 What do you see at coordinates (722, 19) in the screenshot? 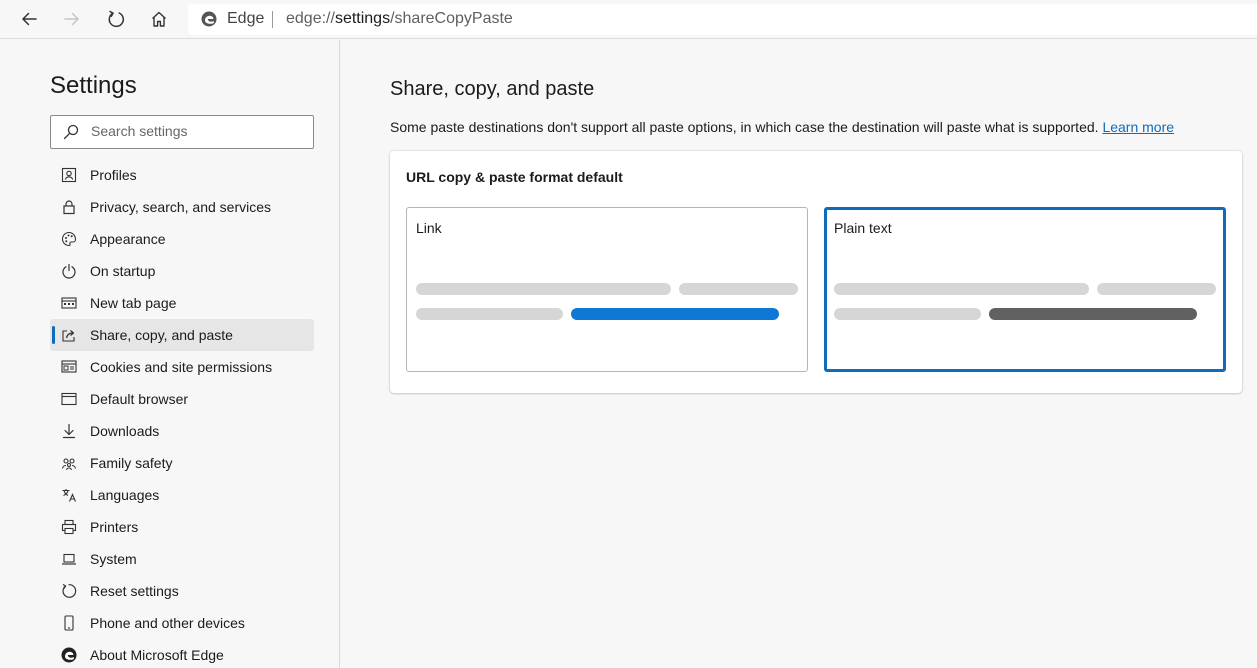
I see `address-bar: Edge edge://settings/shareCopyPaste` at bounding box center [722, 19].